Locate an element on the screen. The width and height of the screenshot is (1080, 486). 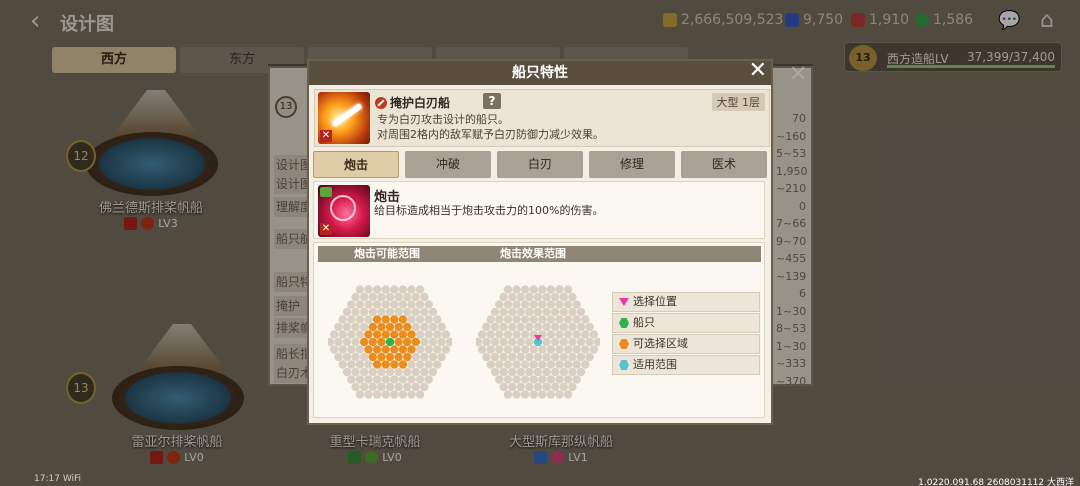
tab-ram: 冲破 is located at coordinates (448, 164).